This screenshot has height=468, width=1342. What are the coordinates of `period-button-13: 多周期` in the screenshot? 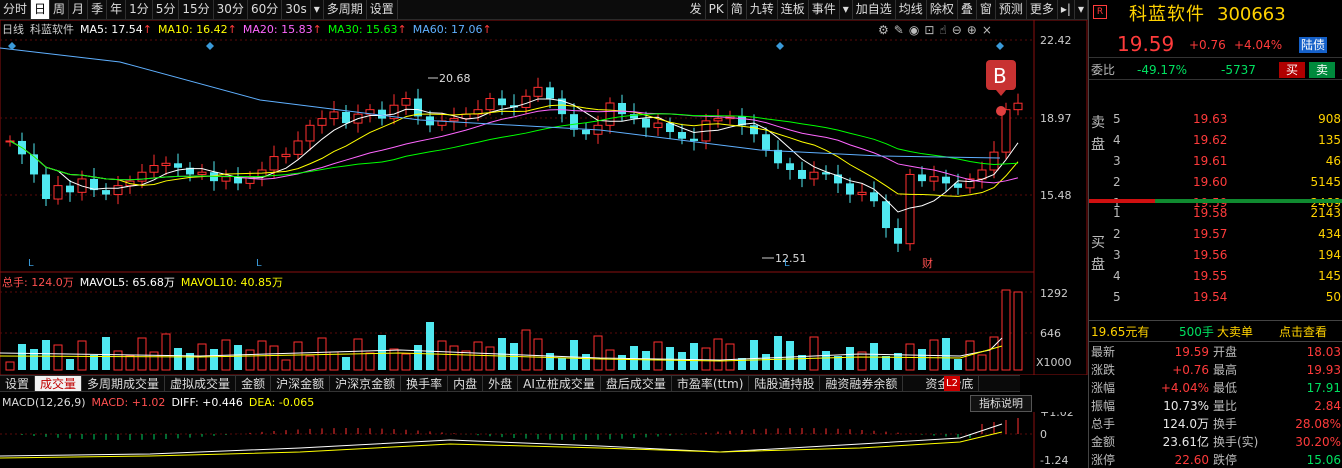 It's located at (345, 9).